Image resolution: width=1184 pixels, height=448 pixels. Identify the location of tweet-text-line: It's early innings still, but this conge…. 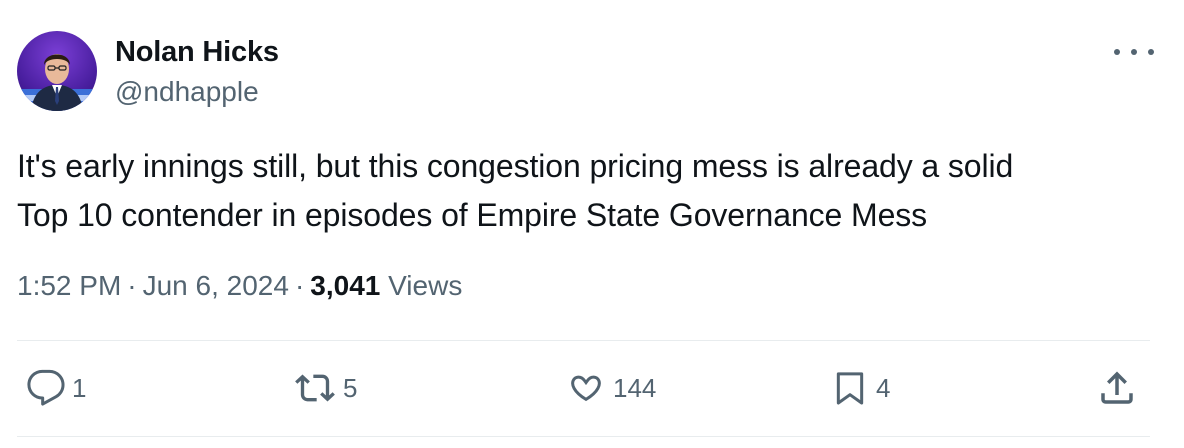
(515, 166).